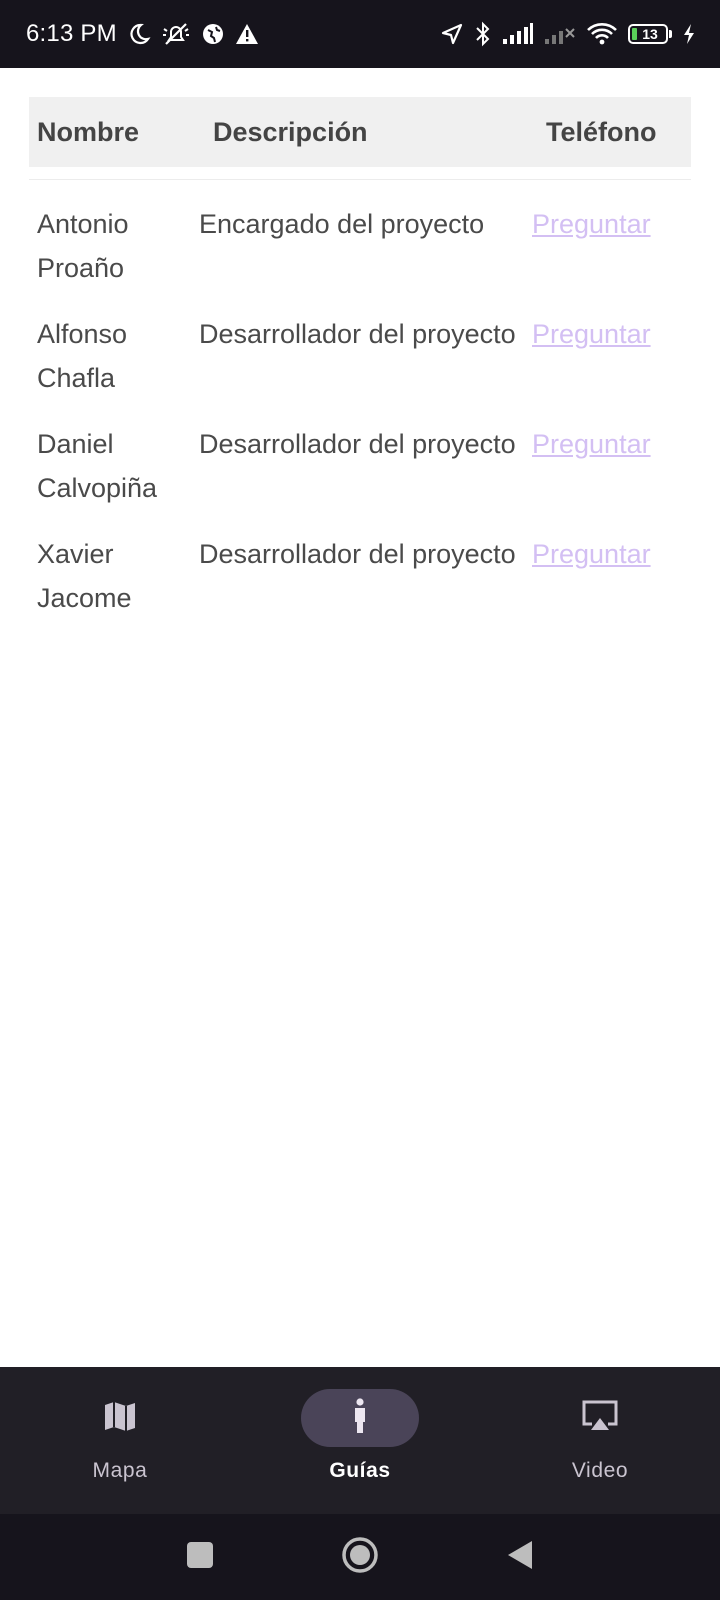 Image resolution: width=720 pixels, height=1600 pixels. I want to click on nav-label-video: Video, so click(600, 1470).